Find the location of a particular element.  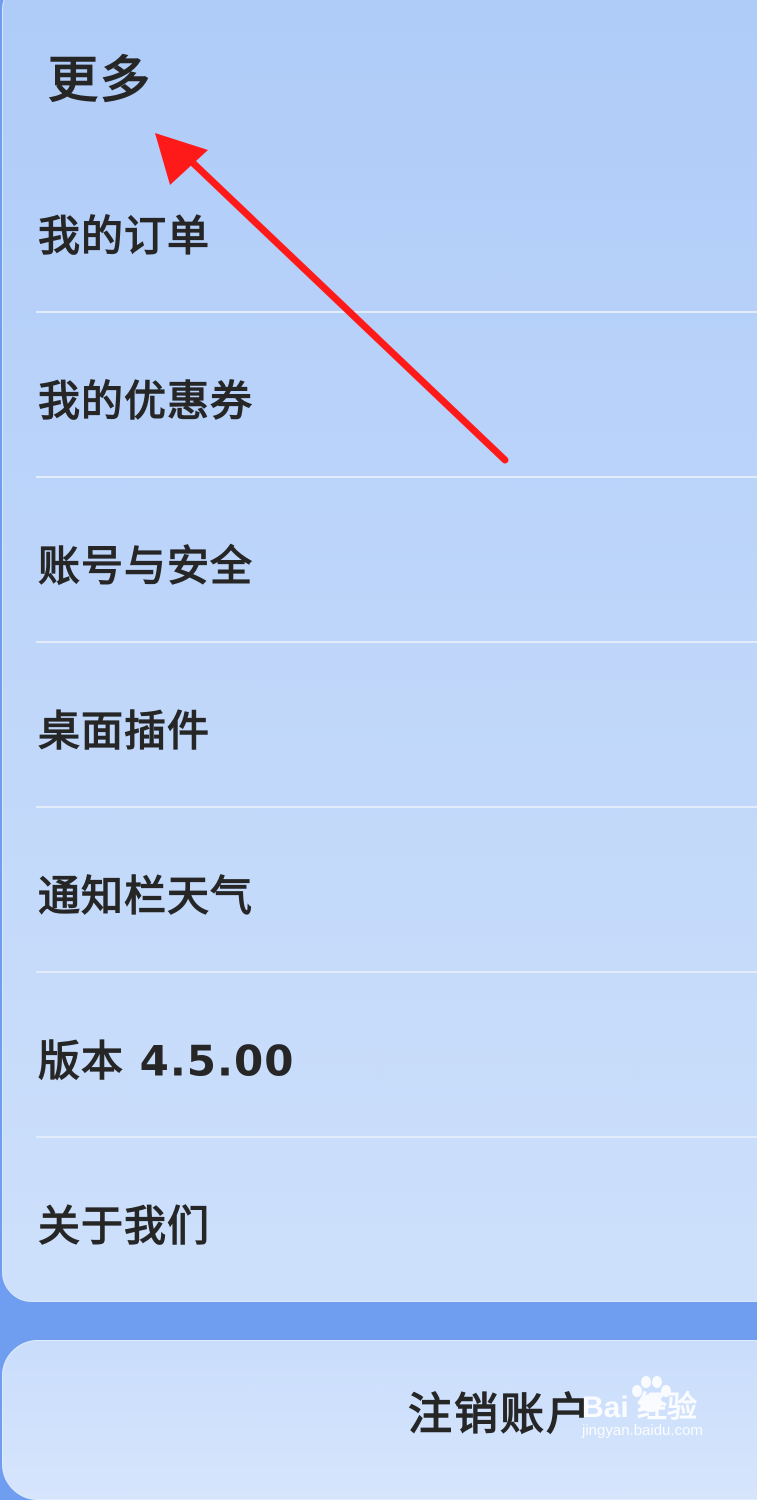

menu-item-about-us: 关于我们 is located at coordinates (378, 1222).